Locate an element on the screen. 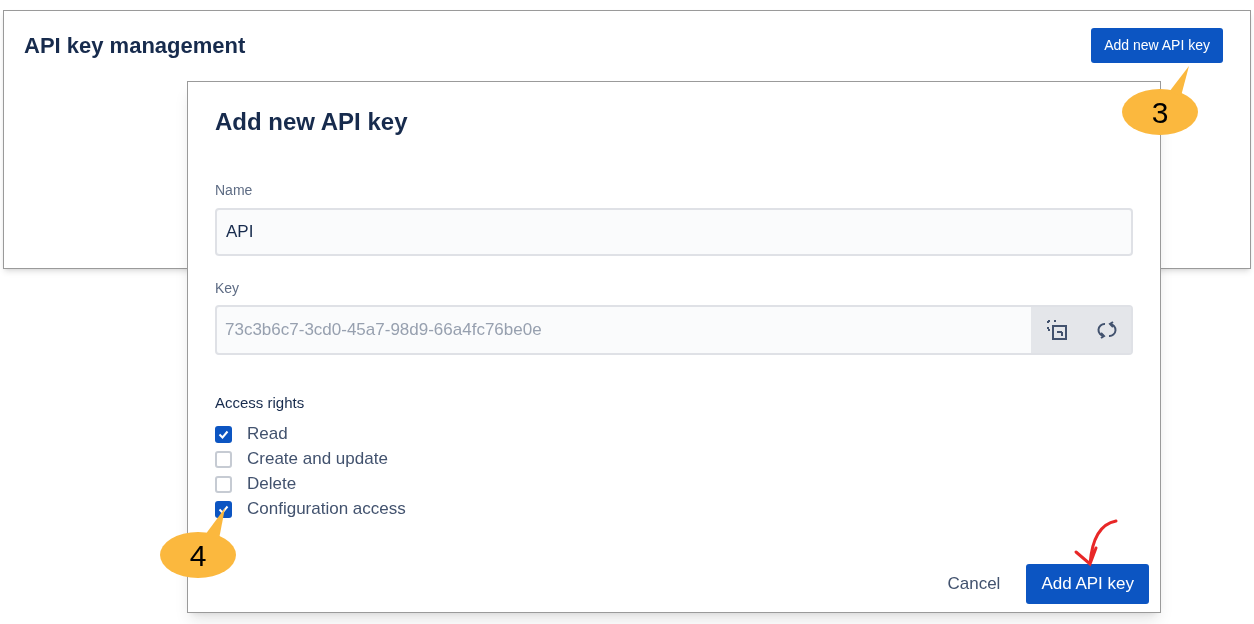 The image size is (1254, 624). checkbox-label: Configuration access is located at coordinates (326, 509).